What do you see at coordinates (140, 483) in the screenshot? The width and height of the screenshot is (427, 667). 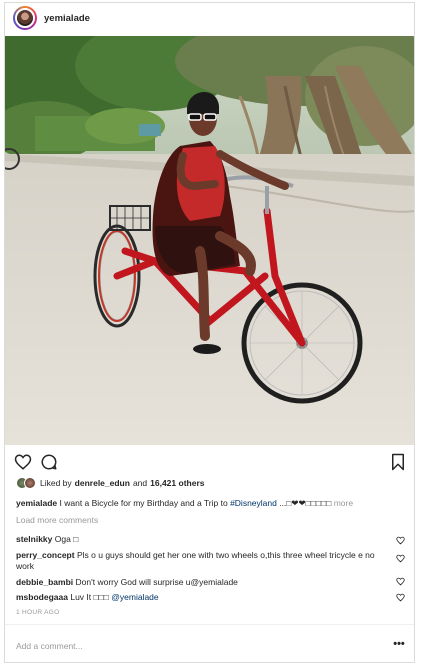 I see `likes-connector: and` at bounding box center [140, 483].